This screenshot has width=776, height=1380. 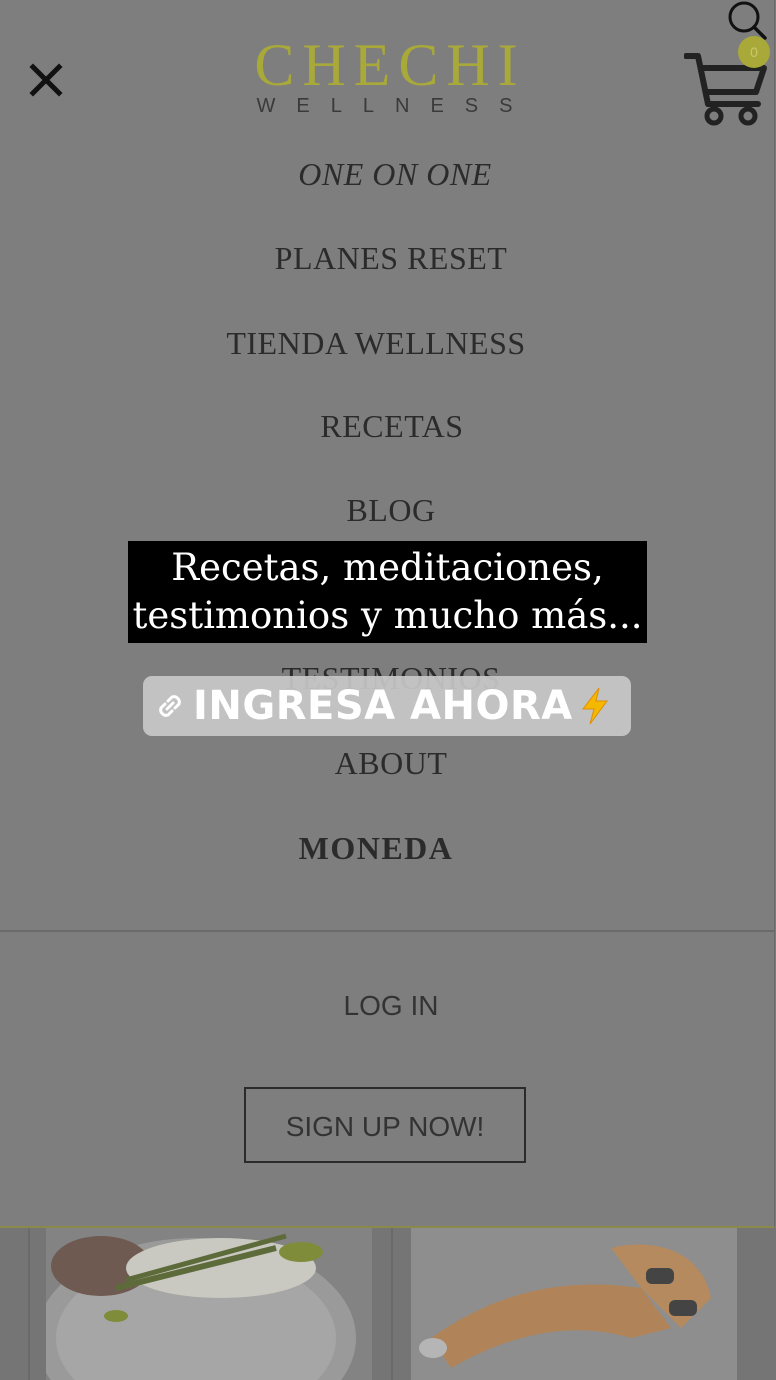 What do you see at coordinates (385, 1125) in the screenshot?
I see `signup-button: SIGN UP NOW!` at bounding box center [385, 1125].